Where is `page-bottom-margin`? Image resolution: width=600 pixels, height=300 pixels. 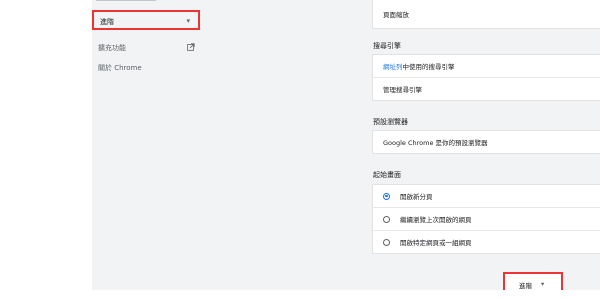 page-bottom-margin is located at coordinates (346, 295).